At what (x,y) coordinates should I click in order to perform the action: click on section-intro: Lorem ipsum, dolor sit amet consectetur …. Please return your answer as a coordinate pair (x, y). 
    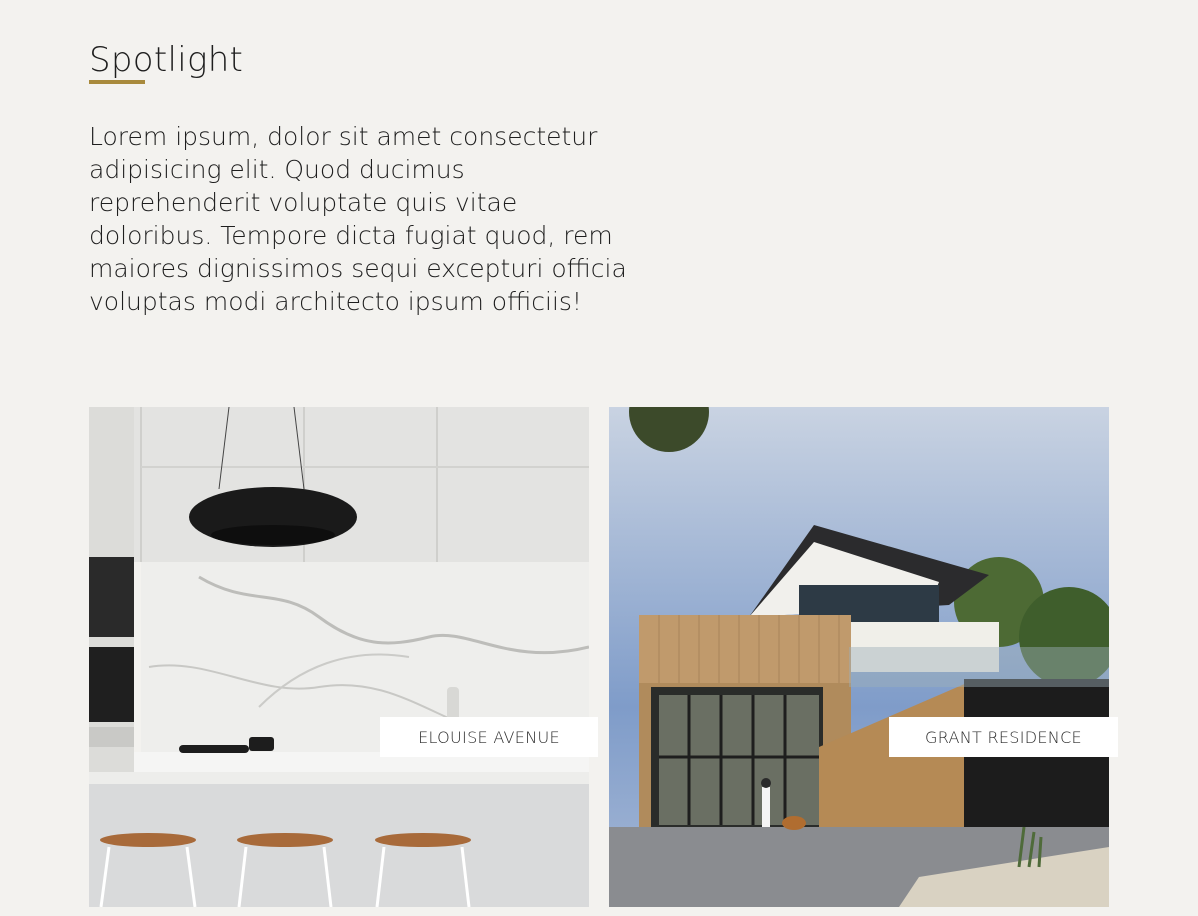
    Looking at the image, I should click on (358, 219).